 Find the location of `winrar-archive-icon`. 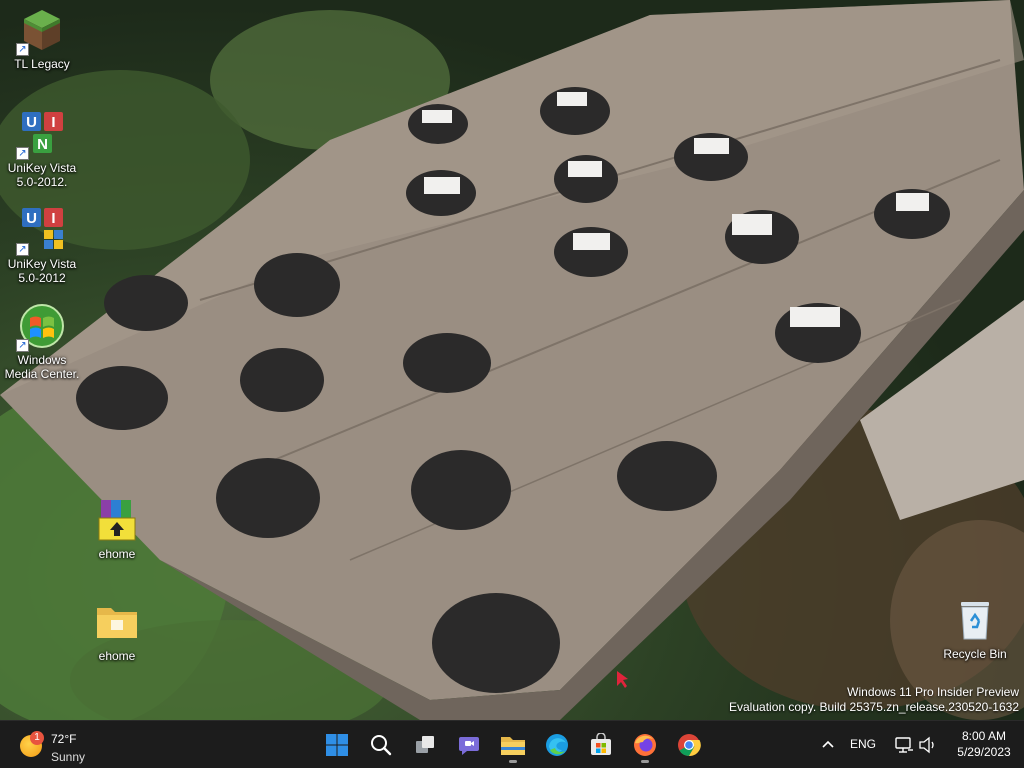

winrar-archive-icon is located at coordinates (117, 520).